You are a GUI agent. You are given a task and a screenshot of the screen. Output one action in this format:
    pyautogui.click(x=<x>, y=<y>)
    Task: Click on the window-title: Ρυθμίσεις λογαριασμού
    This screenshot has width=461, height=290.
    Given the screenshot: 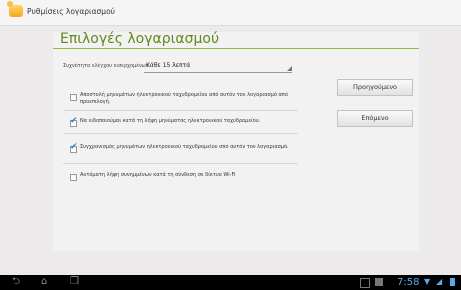 What is the action you would take?
    pyautogui.click(x=71, y=11)
    